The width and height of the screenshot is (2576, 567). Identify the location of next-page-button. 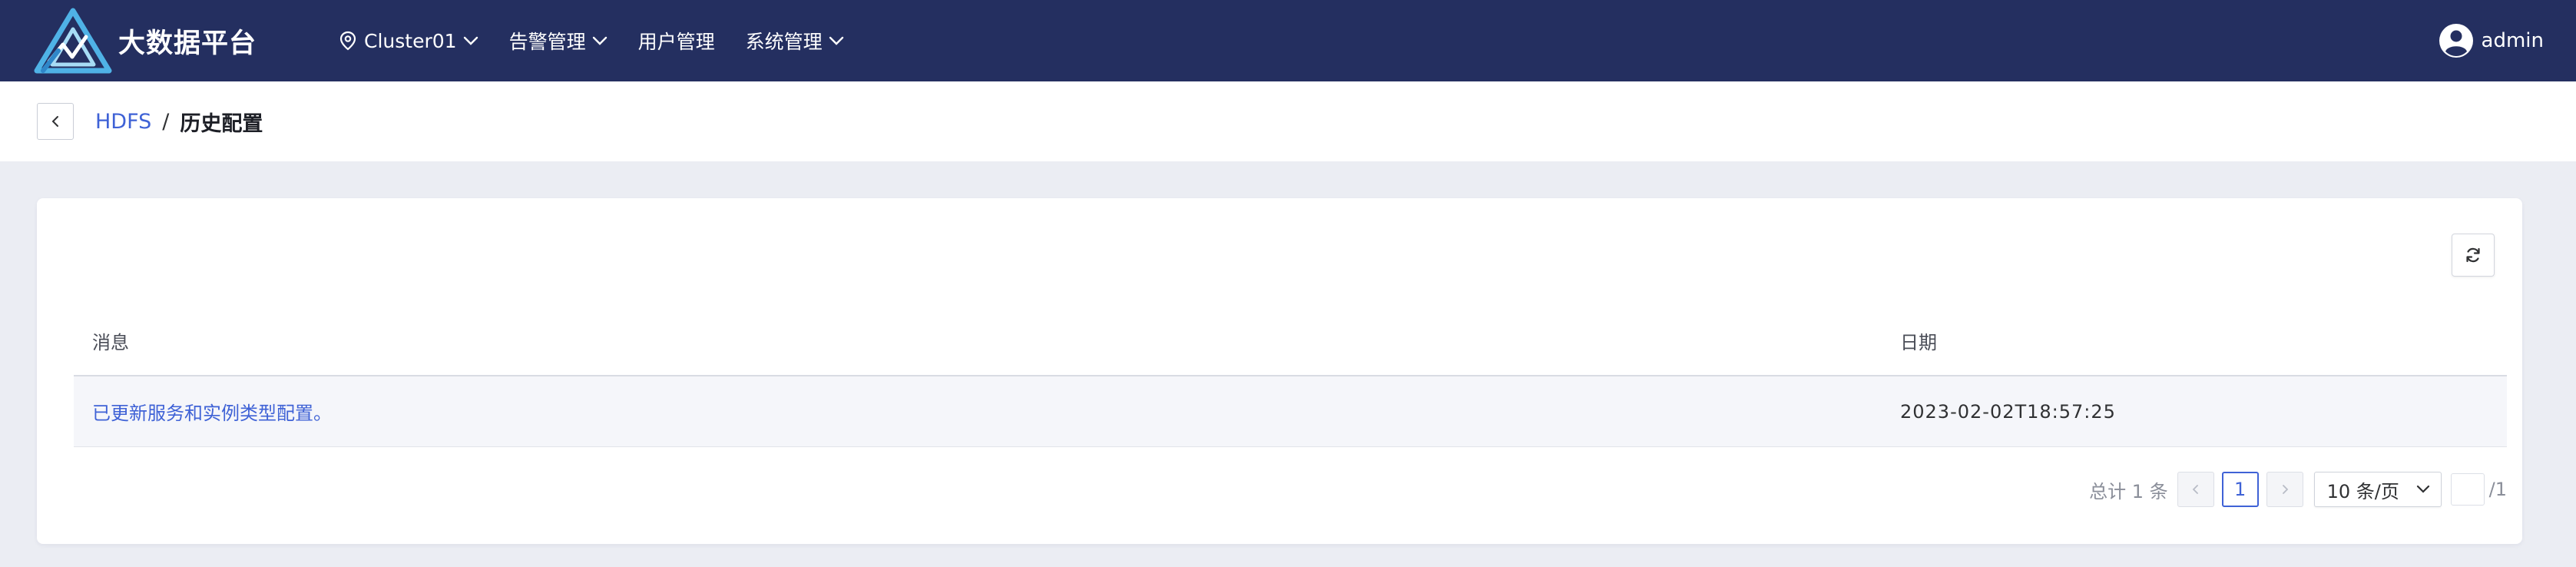
(2284, 489).